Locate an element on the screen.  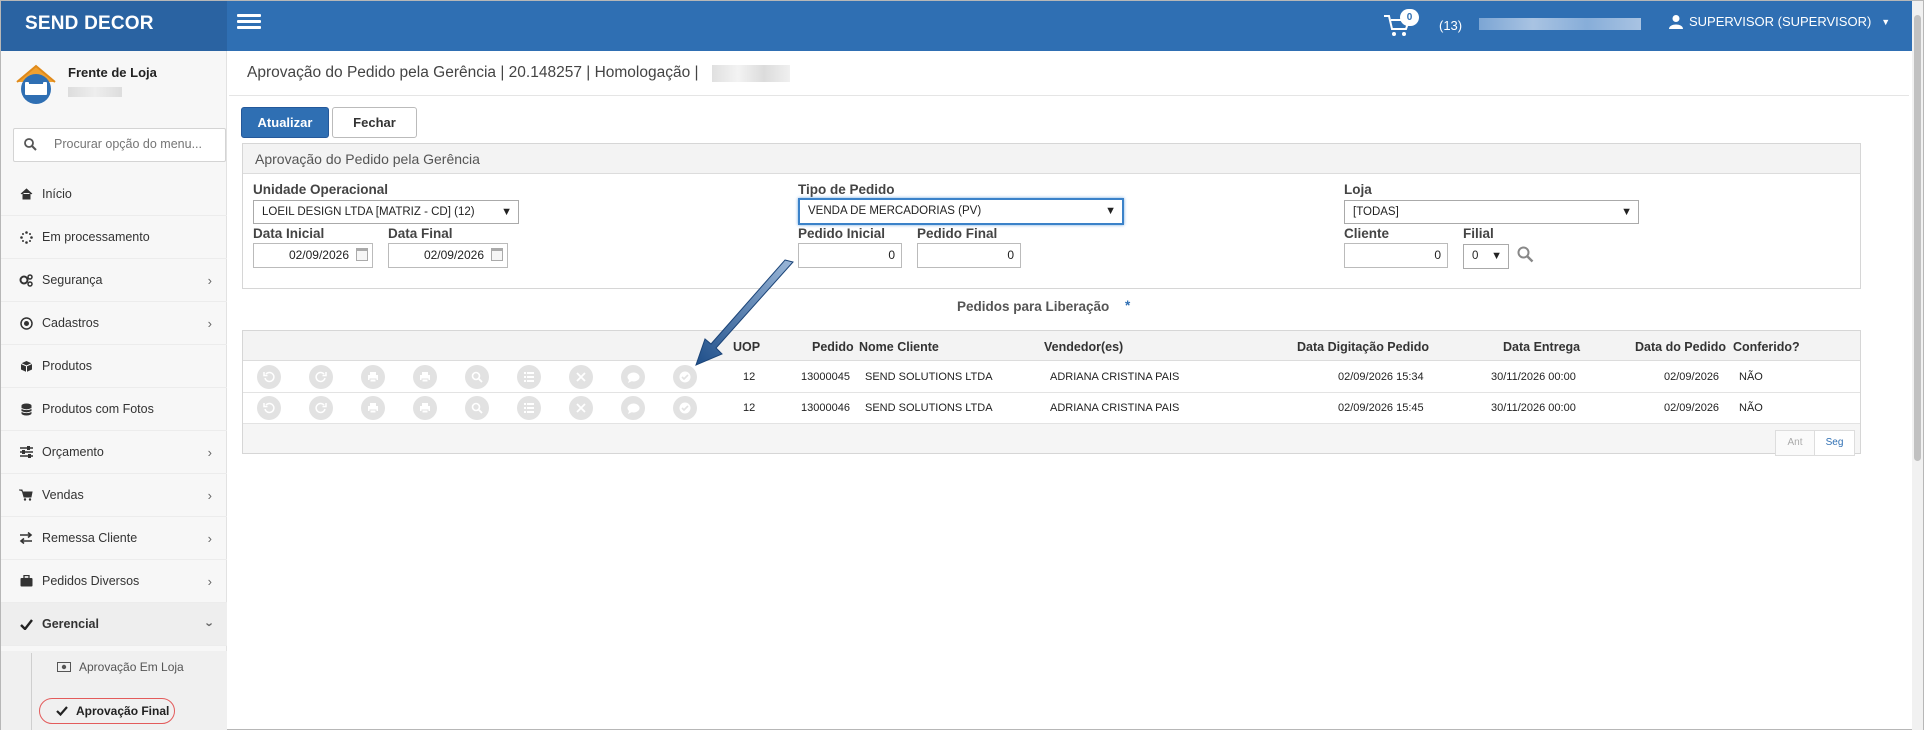
sidebar-item-label: Segurança is located at coordinates (72, 280).